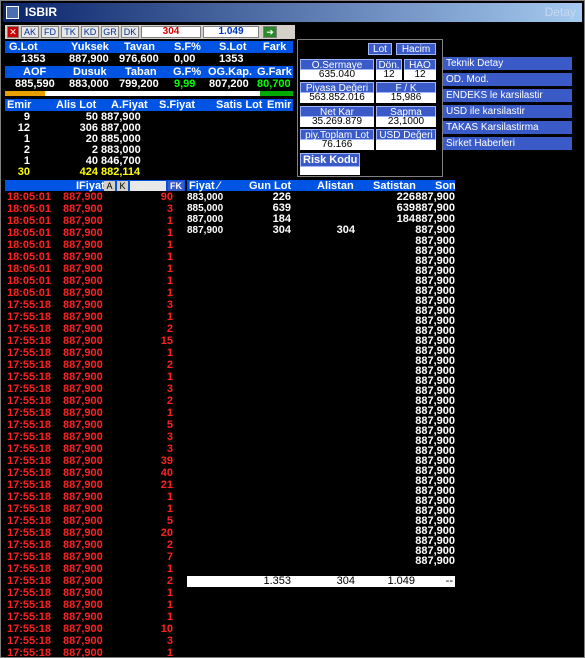 The height and width of the screenshot is (658, 585). Describe the element at coordinates (185, 84) in the screenshot. I see `value-gf: 9,99` at that location.